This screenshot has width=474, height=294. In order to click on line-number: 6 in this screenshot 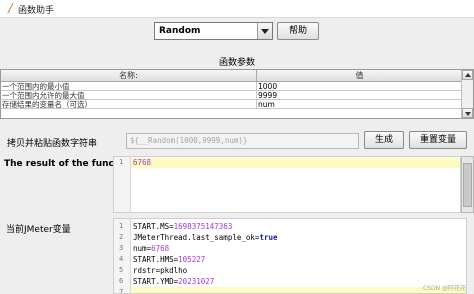, I will do `click(121, 281)`.